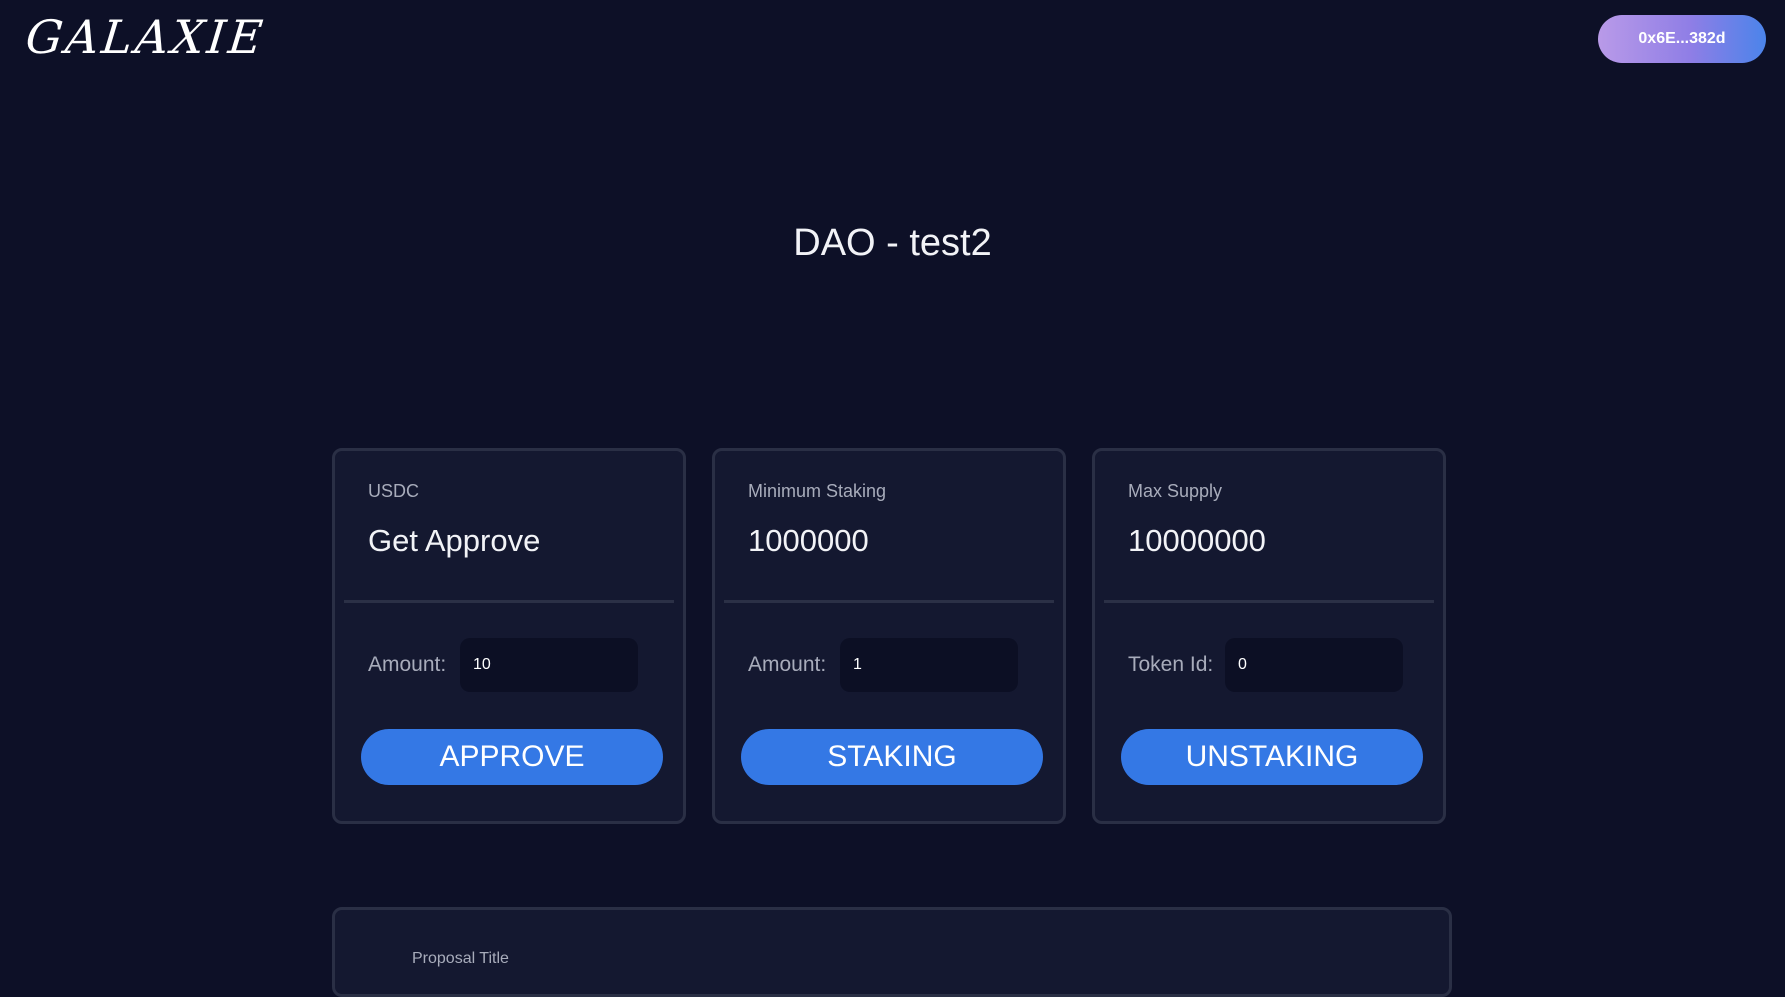  I want to click on proposal-title-label: Proposal Title, so click(460, 958).